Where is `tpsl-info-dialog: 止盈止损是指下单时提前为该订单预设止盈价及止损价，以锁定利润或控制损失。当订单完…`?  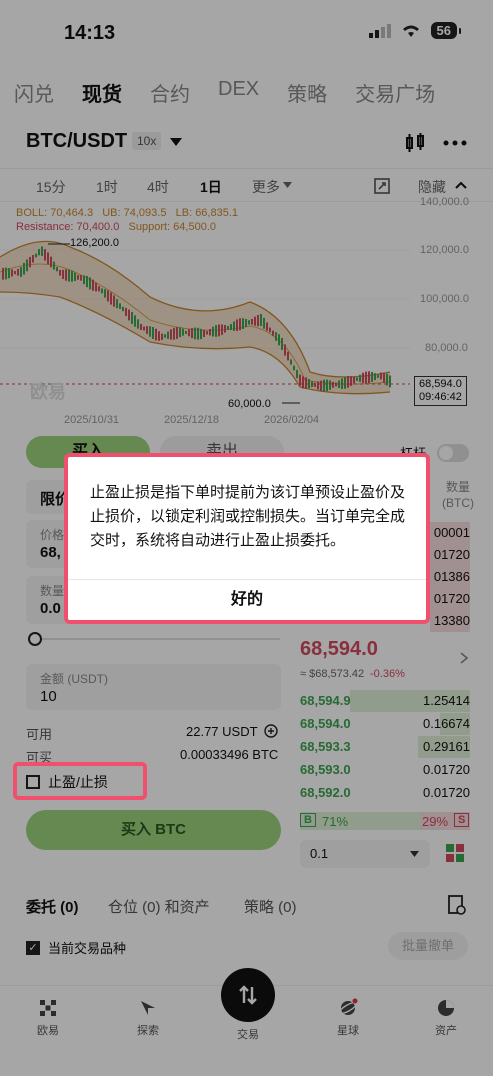 tpsl-info-dialog: 止盈止损是指下单时提前为该订单预设止盈价及止损价，以锁定利润或控制损失。当订单完… is located at coordinates (247, 538).